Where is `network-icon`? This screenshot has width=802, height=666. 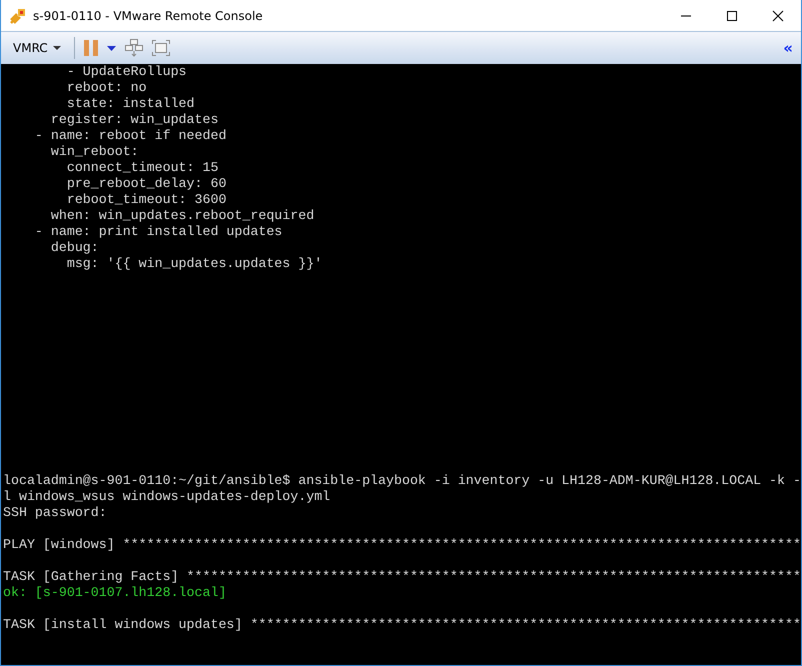
network-icon is located at coordinates (133, 48).